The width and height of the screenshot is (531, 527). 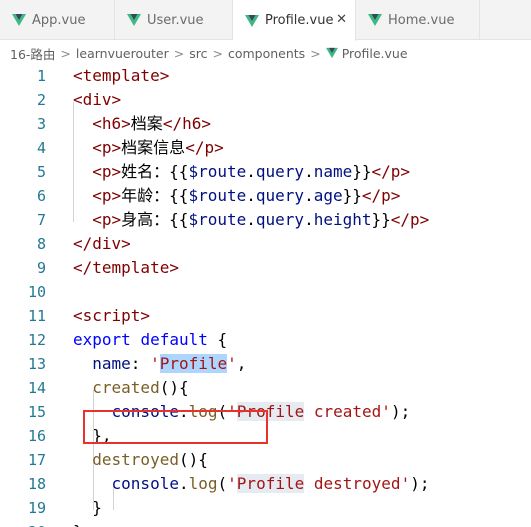 I want to click on code-token: export, so click(x=102, y=339).